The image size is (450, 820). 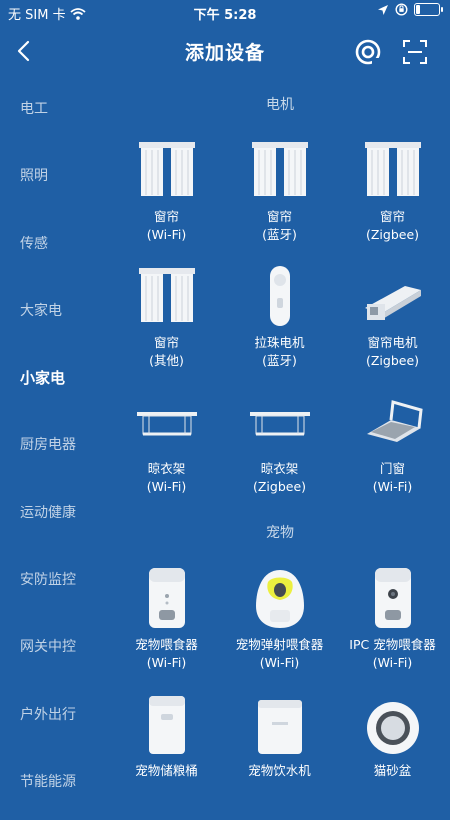 What do you see at coordinates (50, 382) in the screenshot?
I see `category-item: 小家电` at bounding box center [50, 382].